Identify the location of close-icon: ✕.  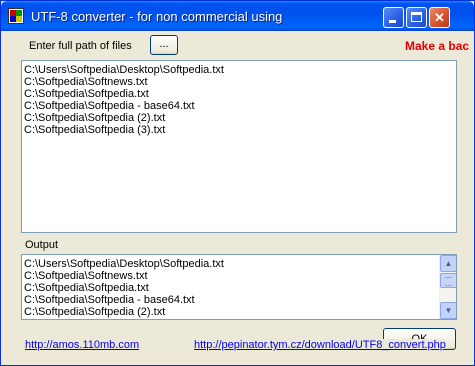
(439, 17).